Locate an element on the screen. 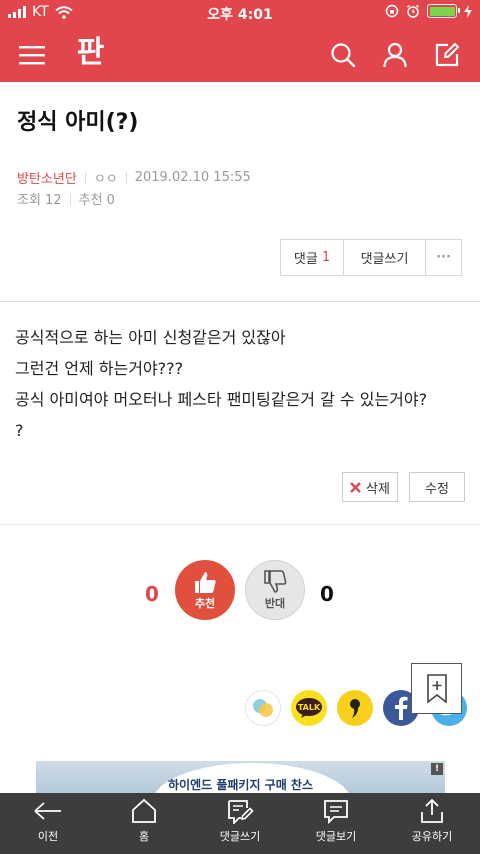 This screenshot has height=854, width=480. share-kakaostory-button is located at coordinates (263, 708).